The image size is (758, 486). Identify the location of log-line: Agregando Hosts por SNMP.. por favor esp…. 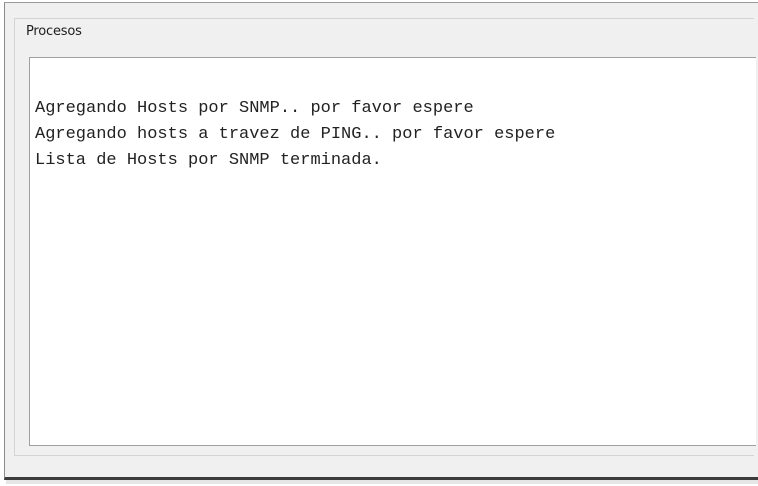
(254, 108).